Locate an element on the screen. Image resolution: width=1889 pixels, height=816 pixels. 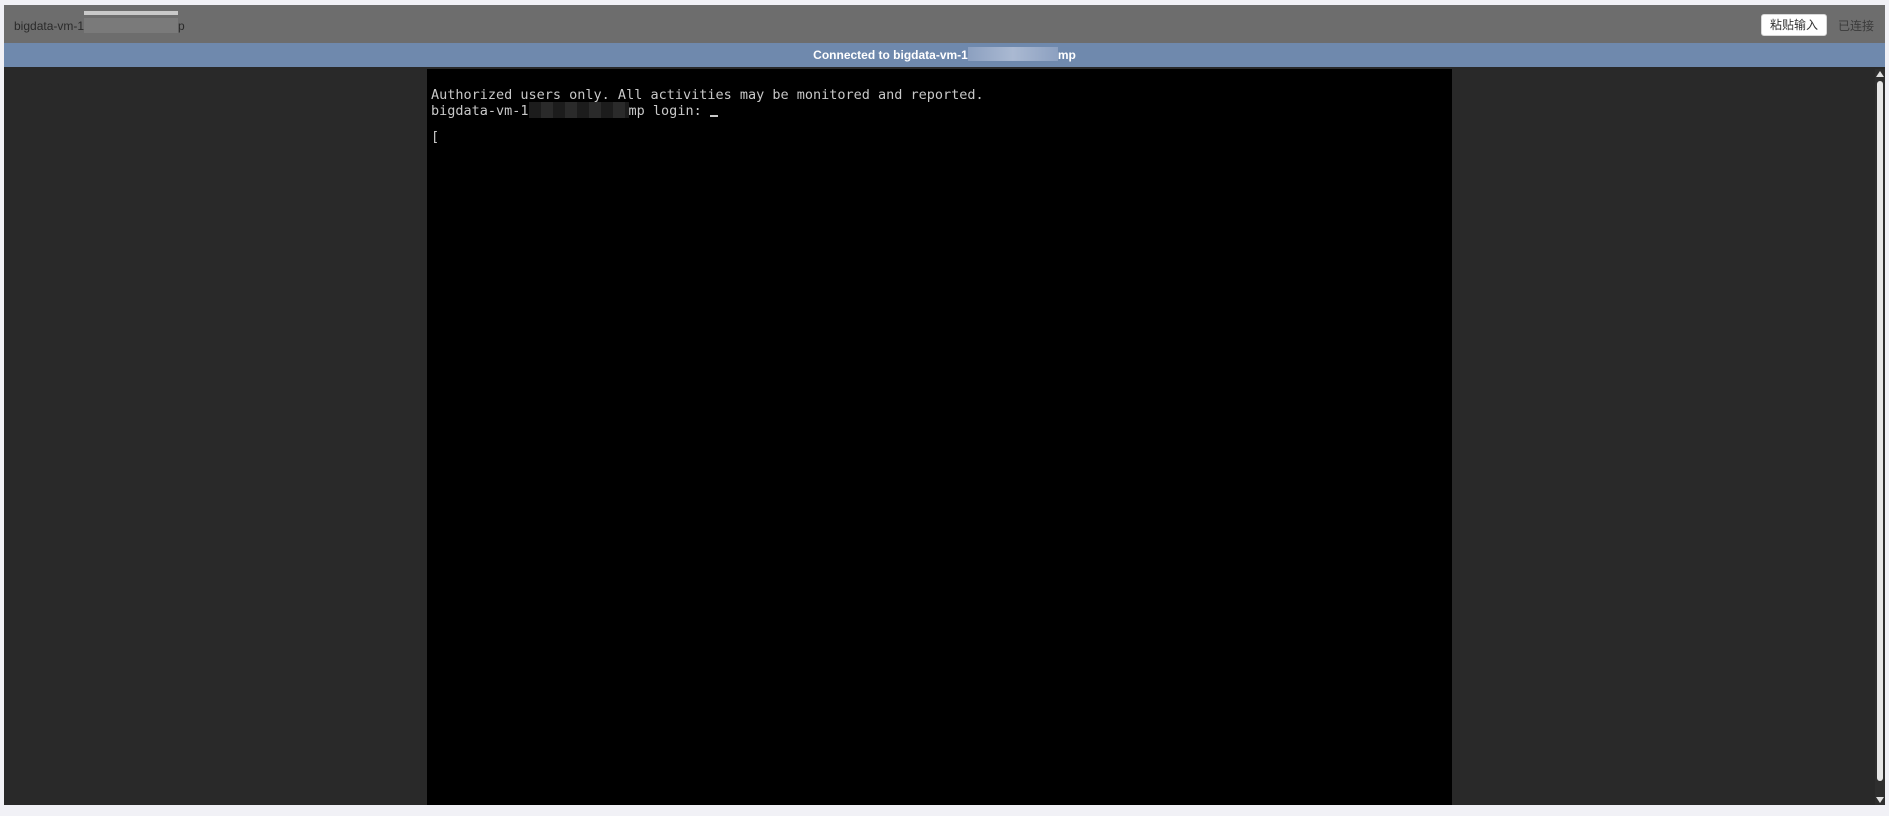
vm-name-title: bigdata-vm-1 p is located at coordinates (99, 22).